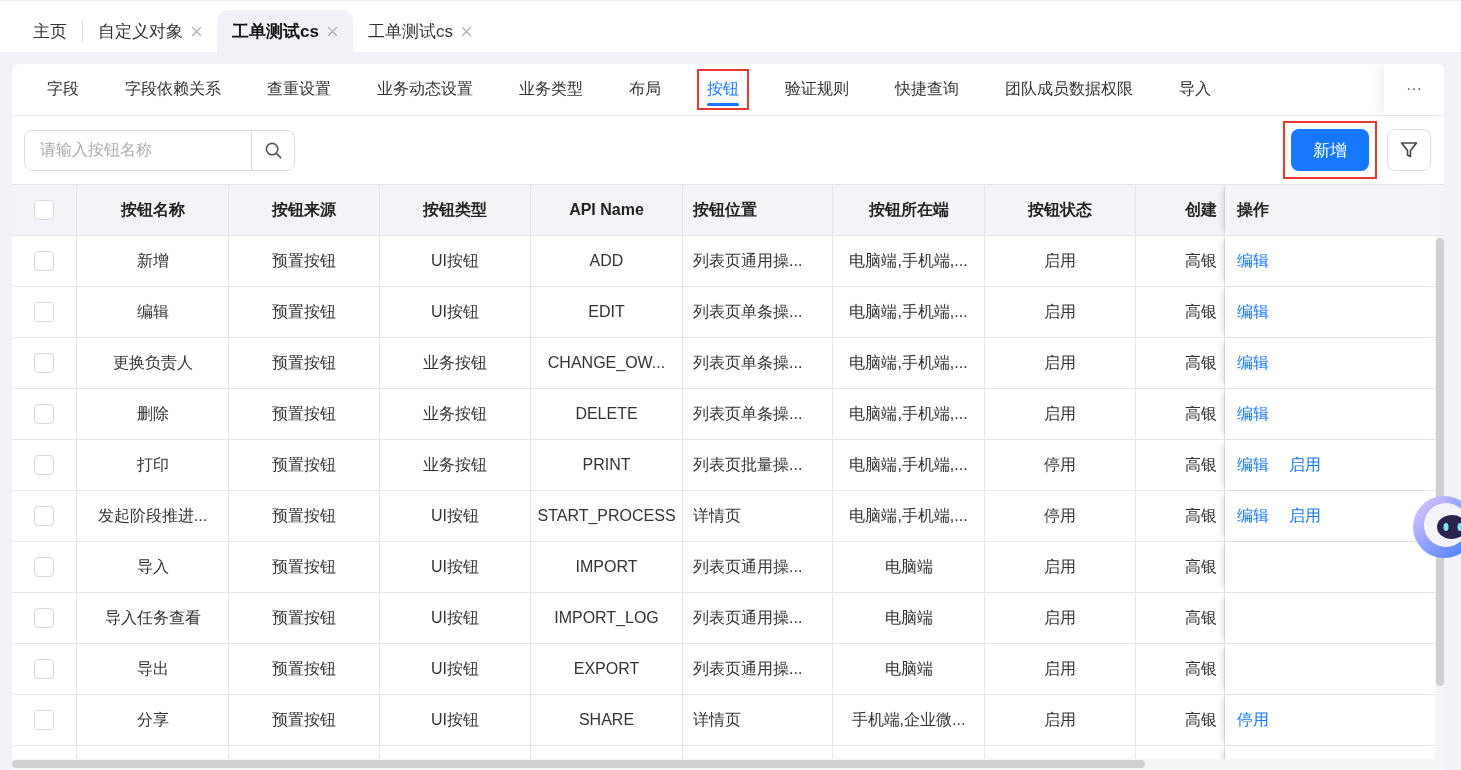 The height and width of the screenshot is (770, 1461). Describe the element at coordinates (606, 261) in the screenshot. I see `table-cell: ADD` at that location.